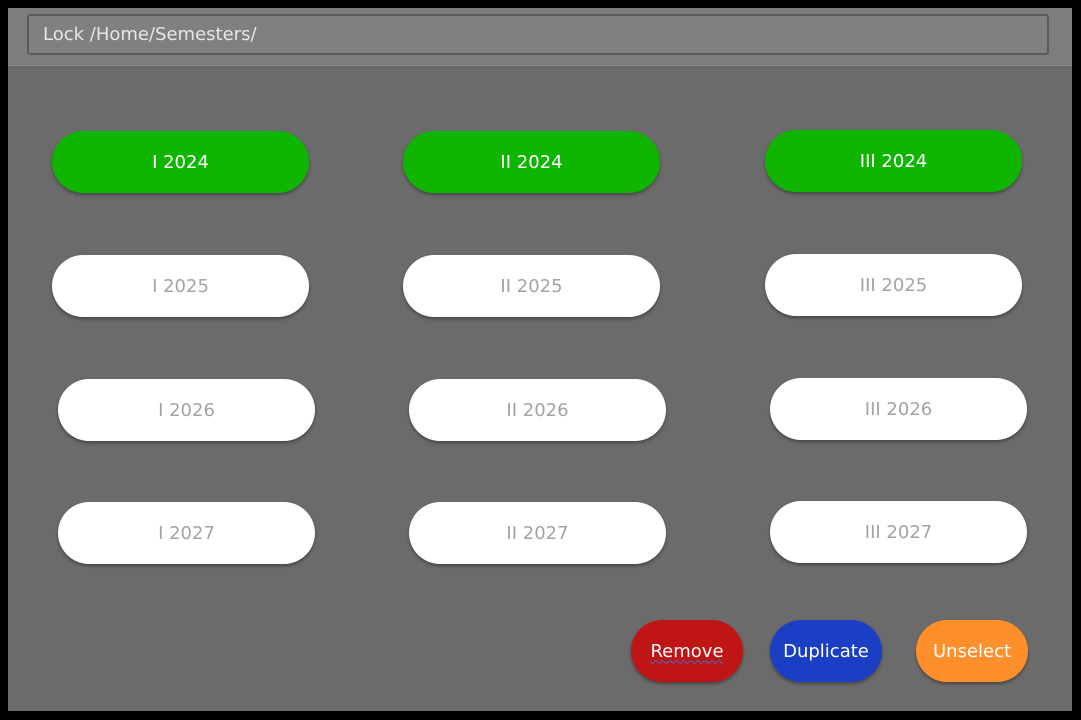 The width and height of the screenshot is (1081, 720). I want to click on semester-button-ii-2025: II 2025, so click(531, 286).